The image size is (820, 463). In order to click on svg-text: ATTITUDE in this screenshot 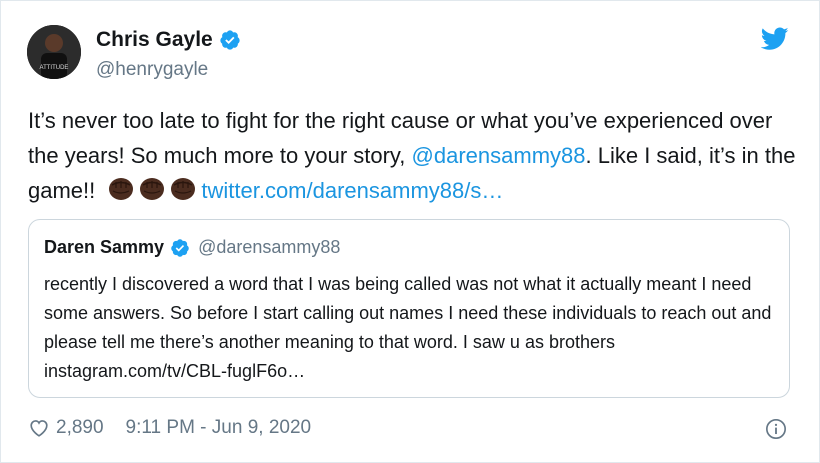, I will do `click(54, 68)`.